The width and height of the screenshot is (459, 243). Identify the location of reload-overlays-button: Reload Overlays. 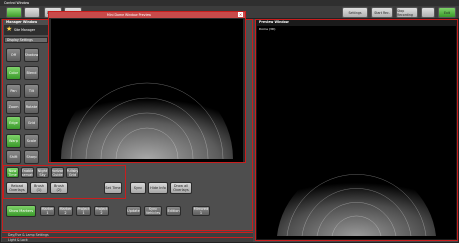
(17, 188).